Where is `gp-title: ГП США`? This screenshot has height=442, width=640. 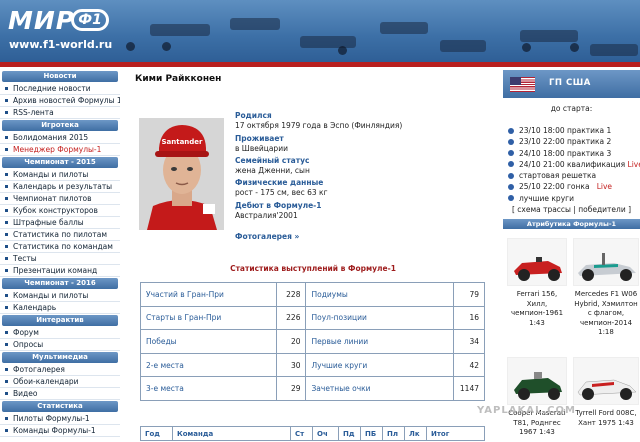 gp-title: ГП США is located at coordinates (570, 83).